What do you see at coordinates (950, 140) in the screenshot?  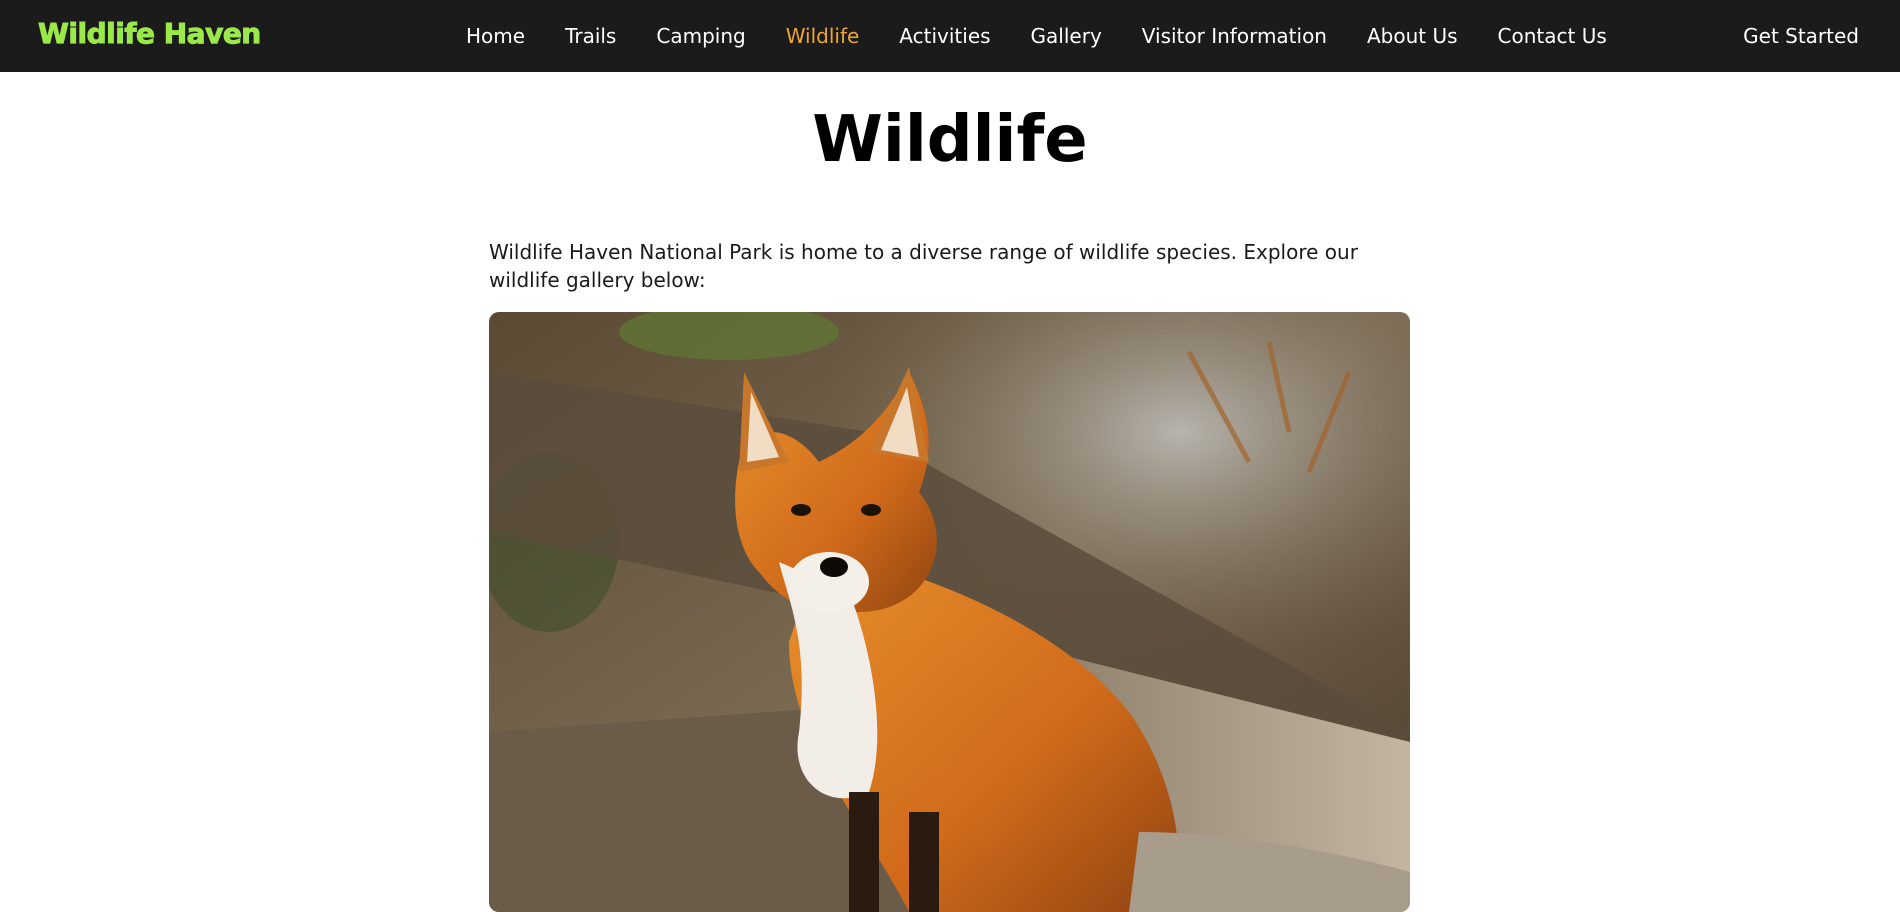 I see `page-title: Wildlife` at bounding box center [950, 140].